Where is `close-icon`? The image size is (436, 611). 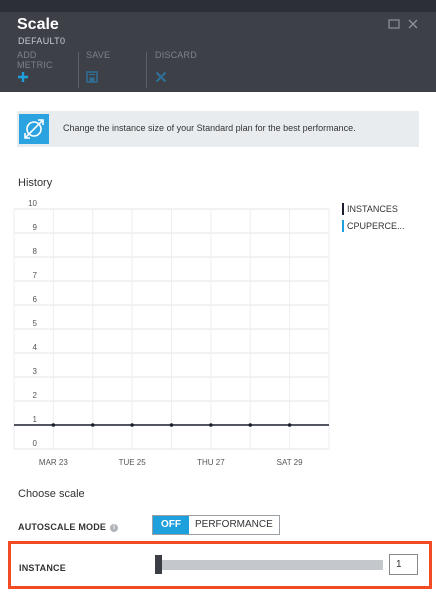
close-icon is located at coordinates (413, 24).